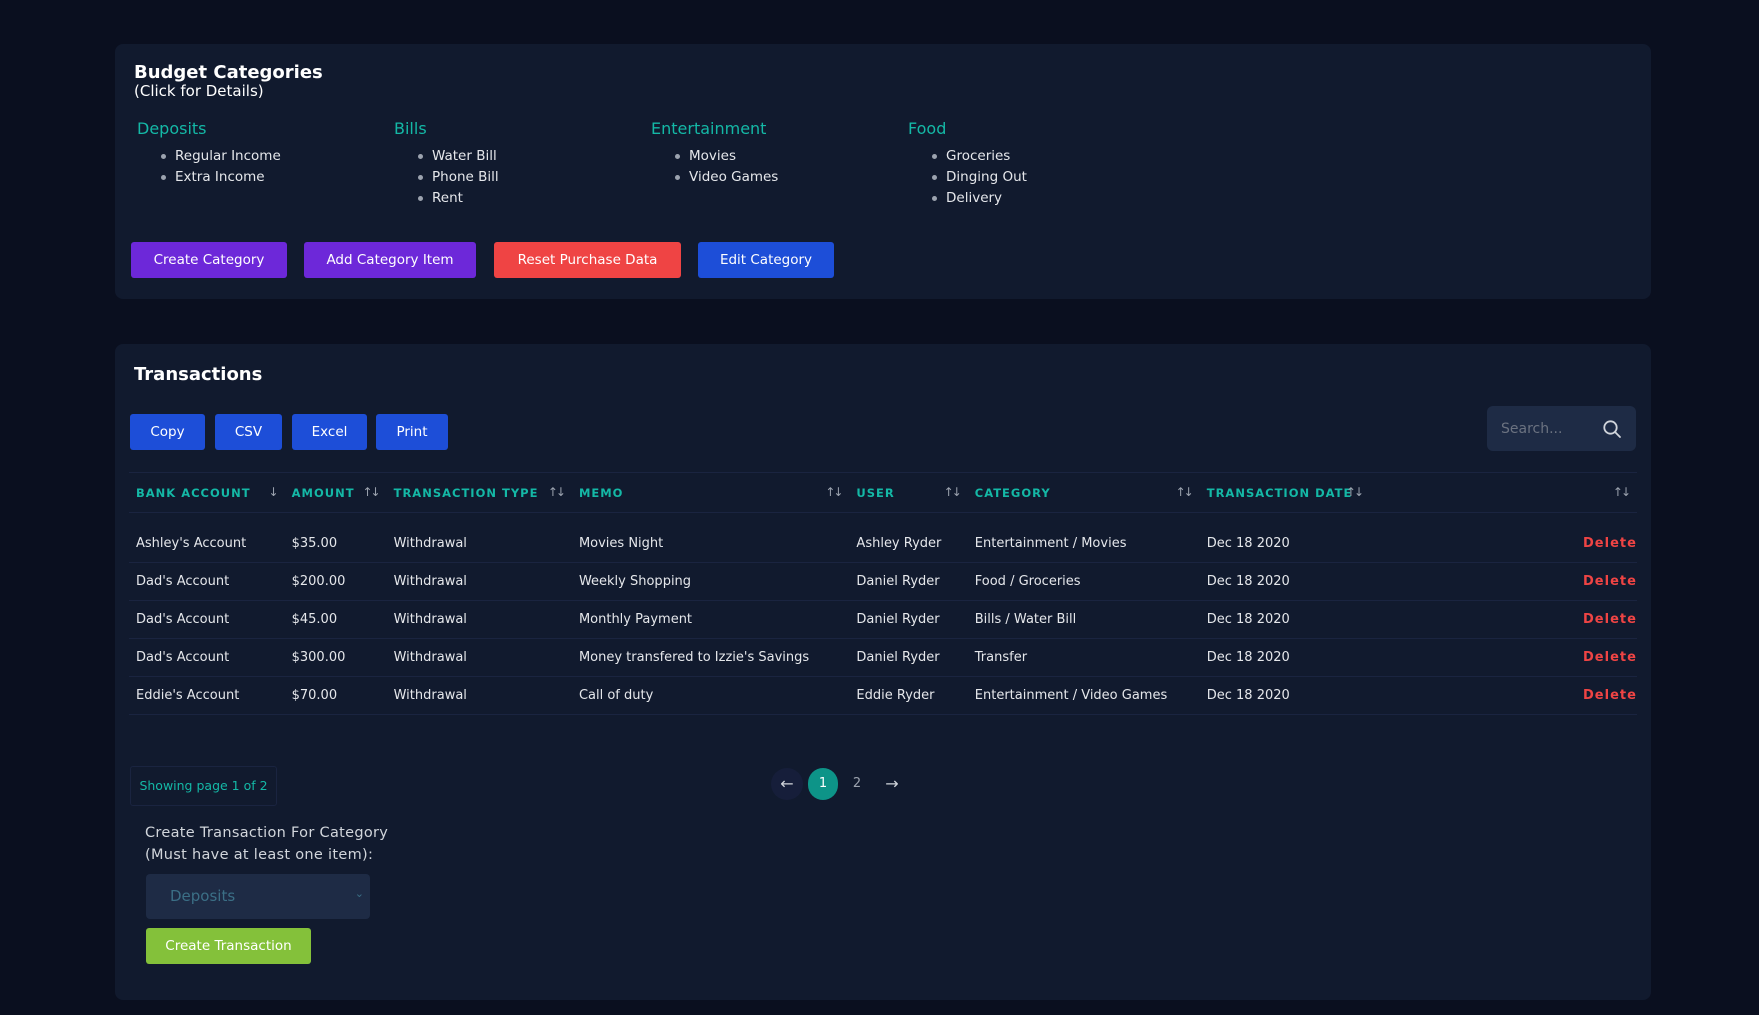 The width and height of the screenshot is (1759, 1015). I want to click on csv-button: CSV, so click(248, 432).